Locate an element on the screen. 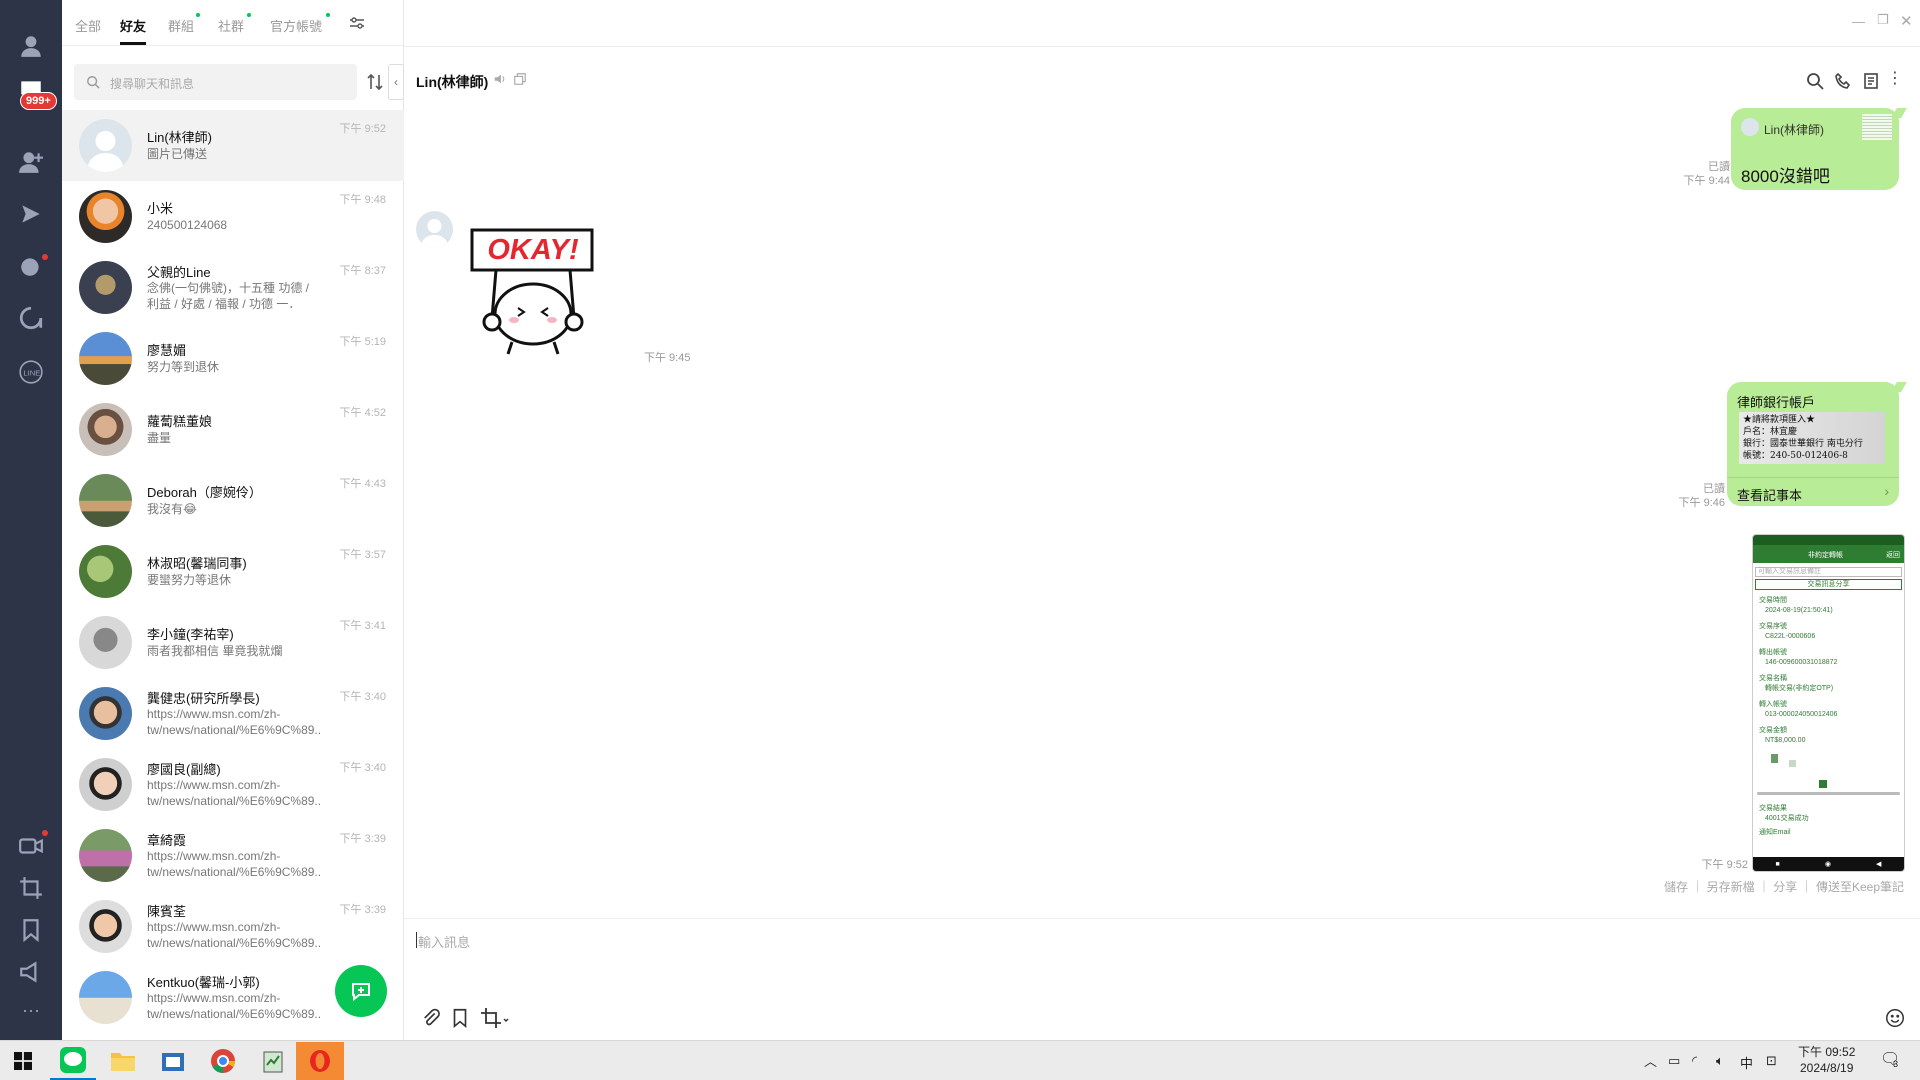  notepad-icon is located at coordinates (273, 1061).